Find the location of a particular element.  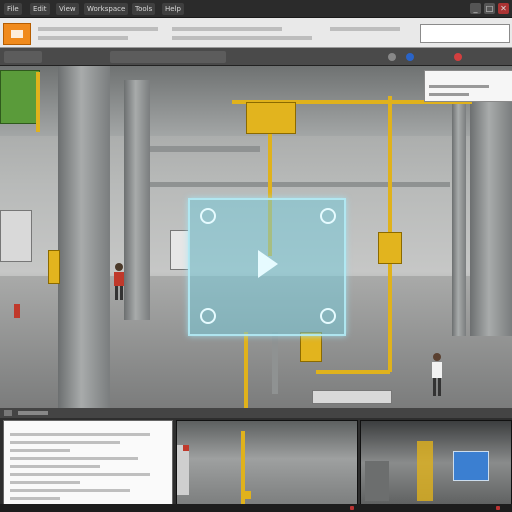

yellow-control-box is located at coordinates (390, 248).